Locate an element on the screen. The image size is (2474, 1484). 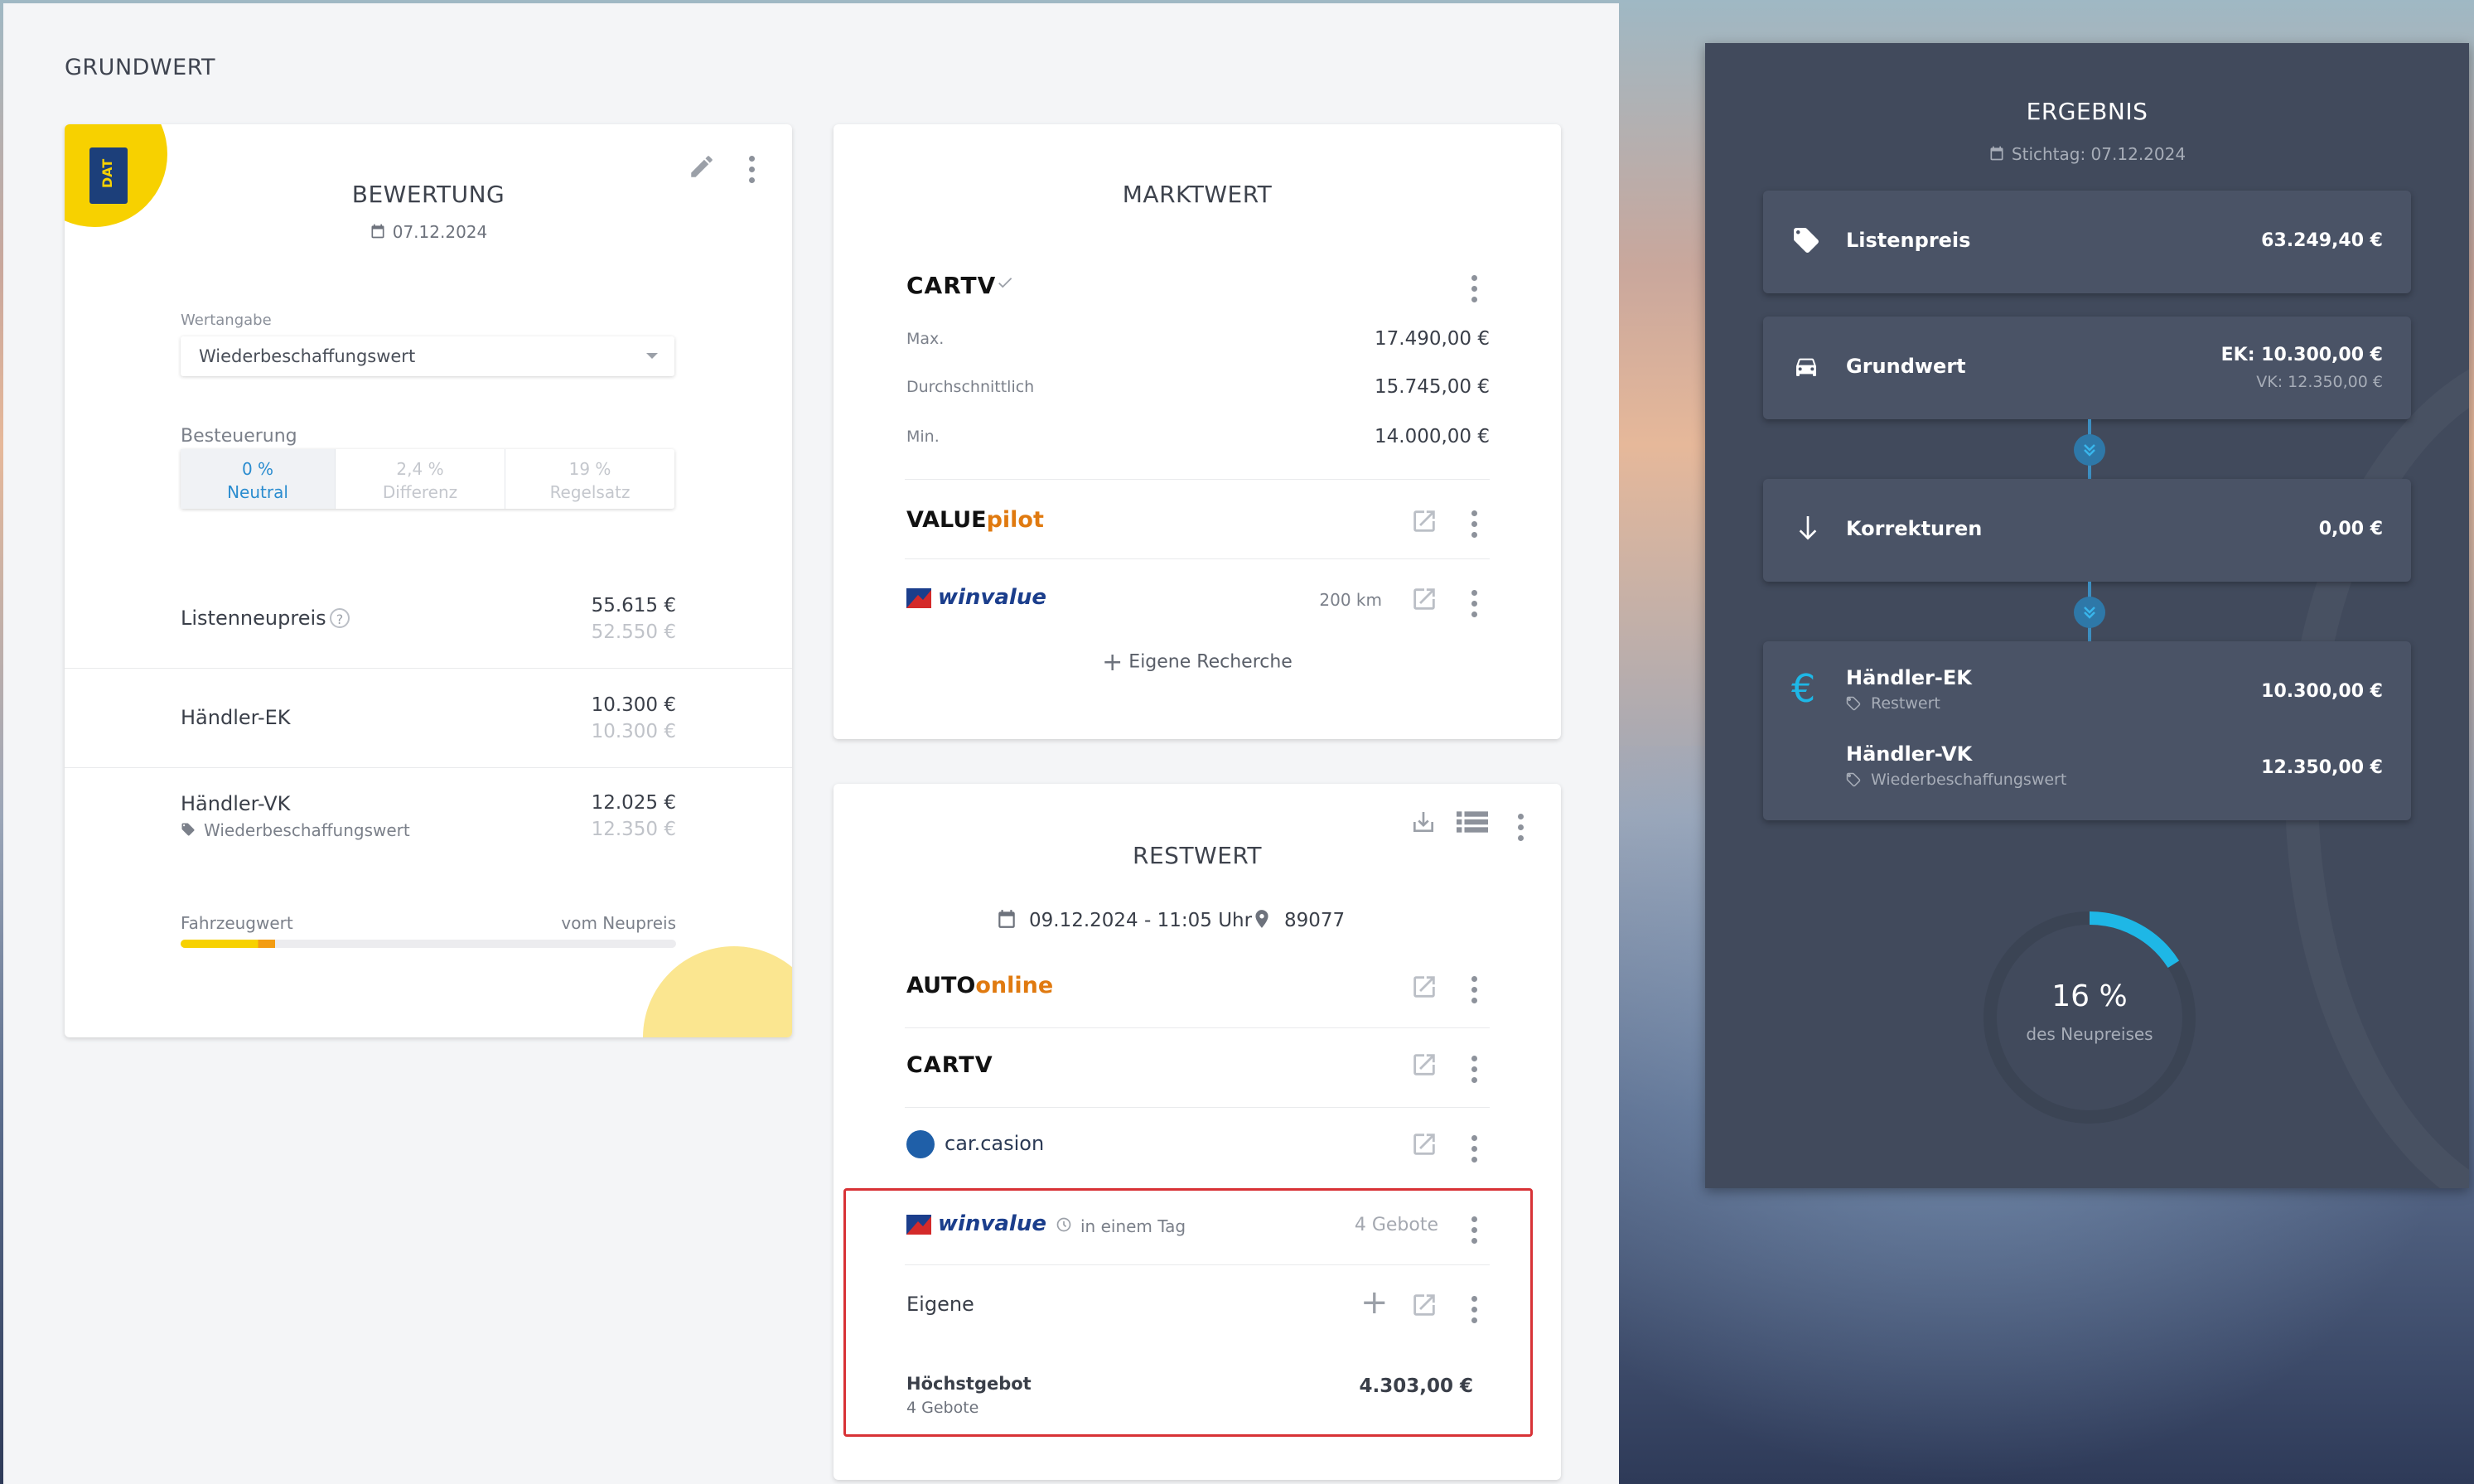
carcasion-logo: car.casion is located at coordinates (995, 1143).